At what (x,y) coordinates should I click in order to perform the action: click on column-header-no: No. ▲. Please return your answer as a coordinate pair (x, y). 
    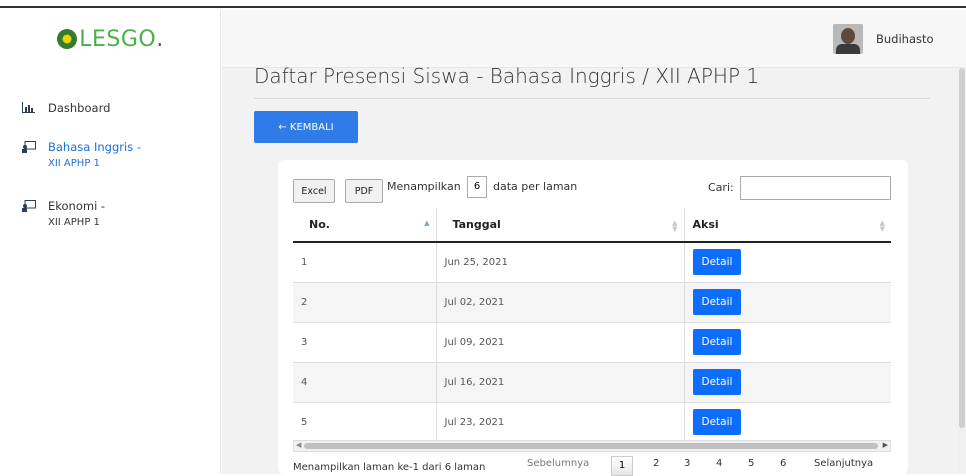
    Looking at the image, I should click on (365, 225).